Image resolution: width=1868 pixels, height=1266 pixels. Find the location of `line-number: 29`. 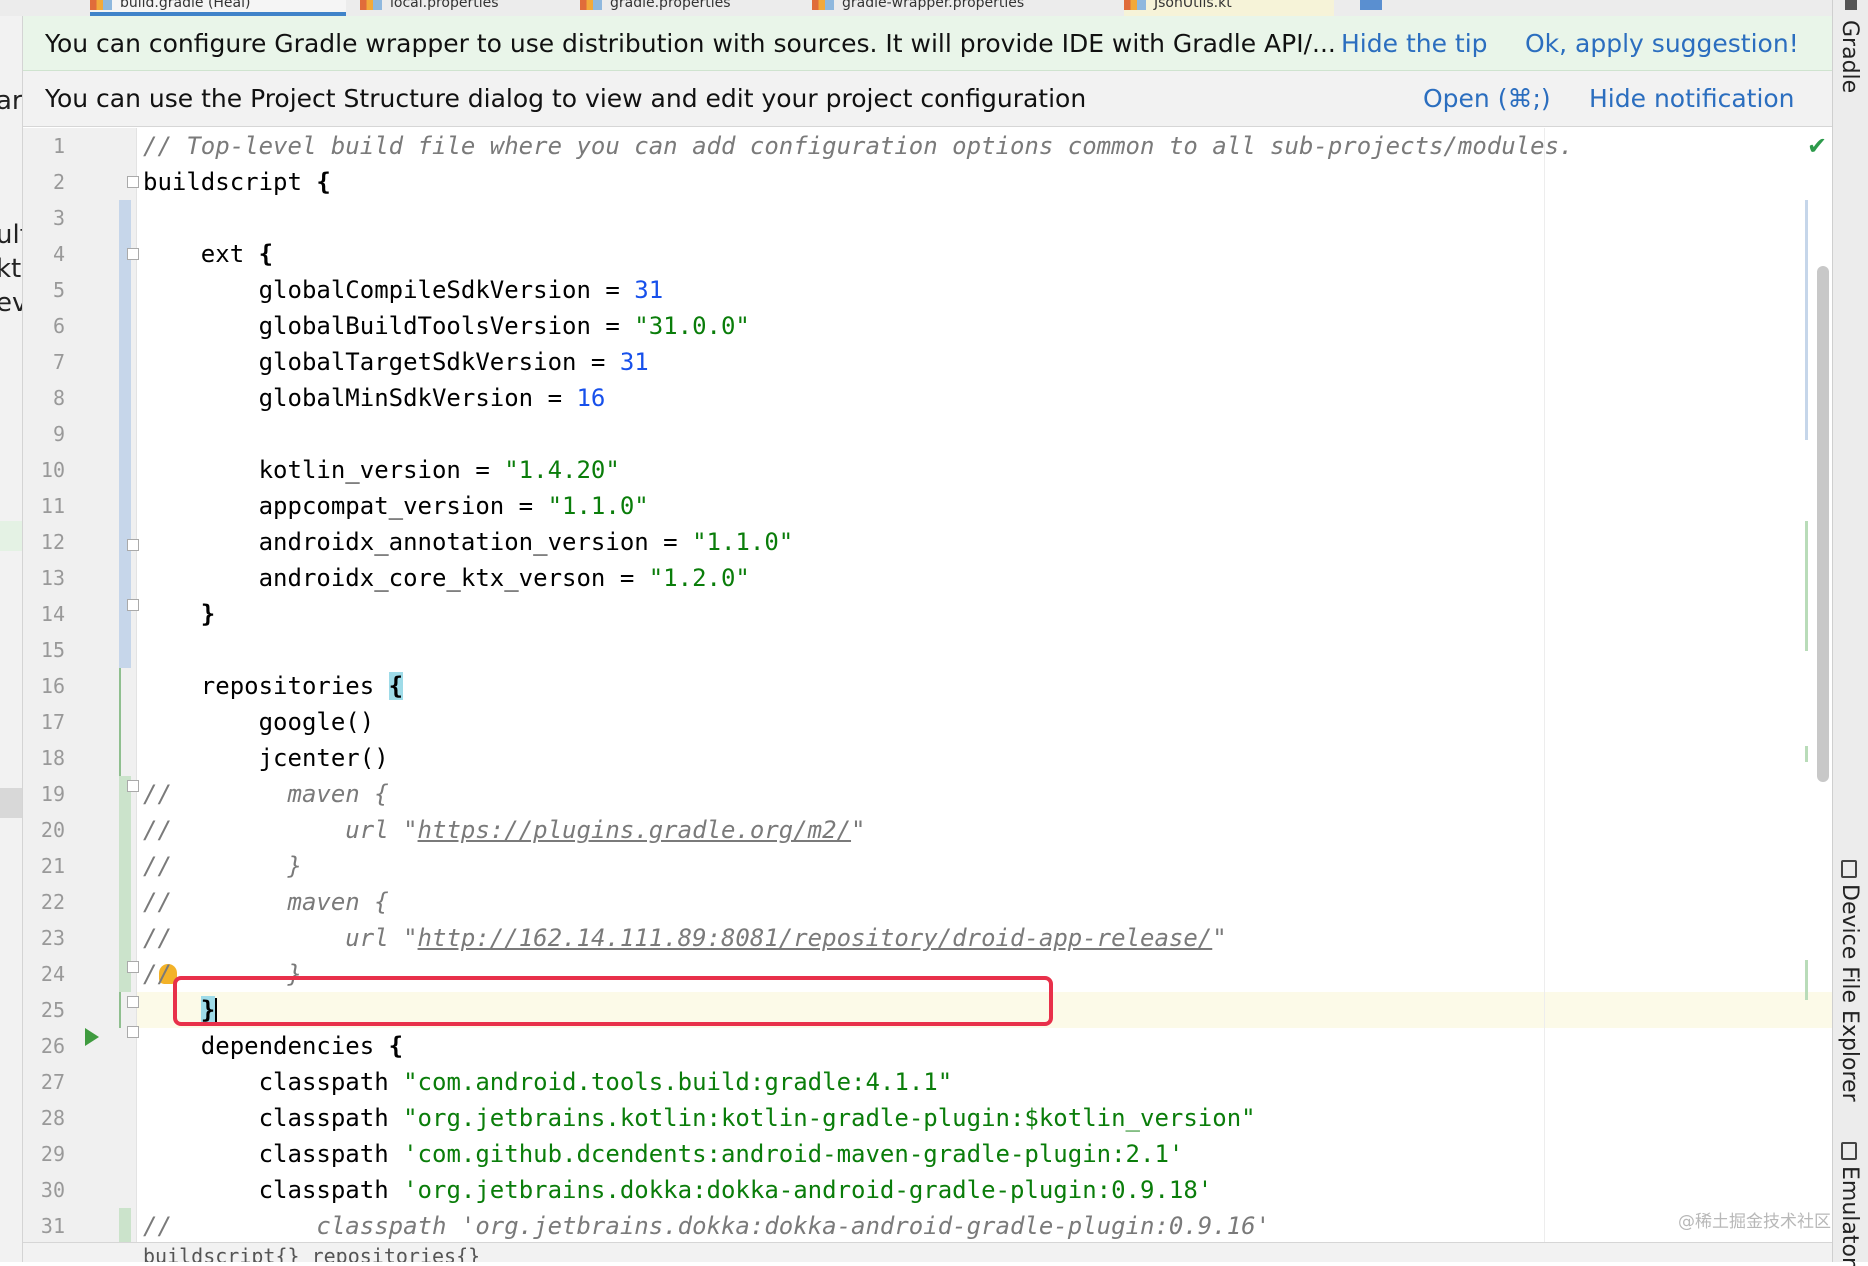

line-number: 29 is located at coordinates (52, 1154).